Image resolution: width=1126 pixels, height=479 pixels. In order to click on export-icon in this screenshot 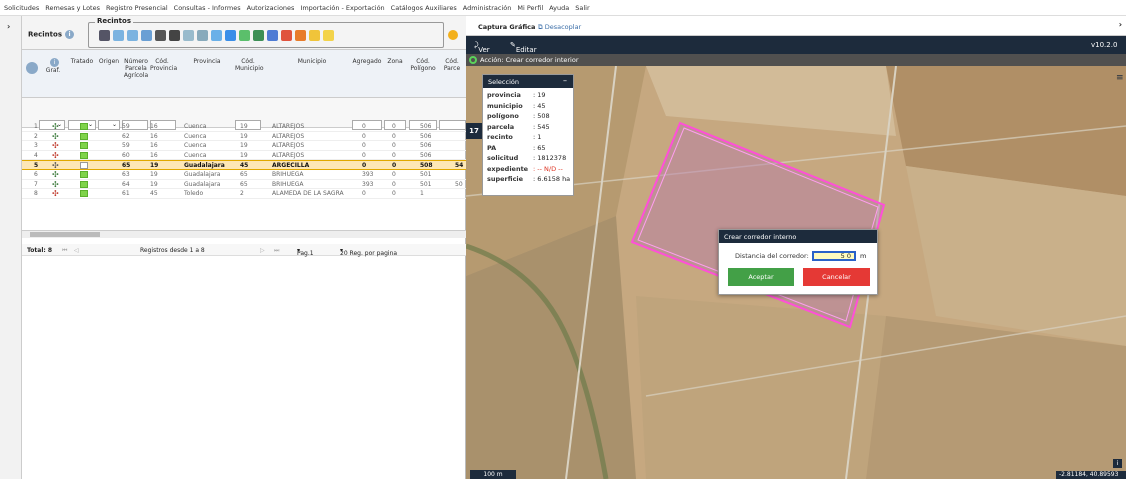, I will do `click(216, 35)`.